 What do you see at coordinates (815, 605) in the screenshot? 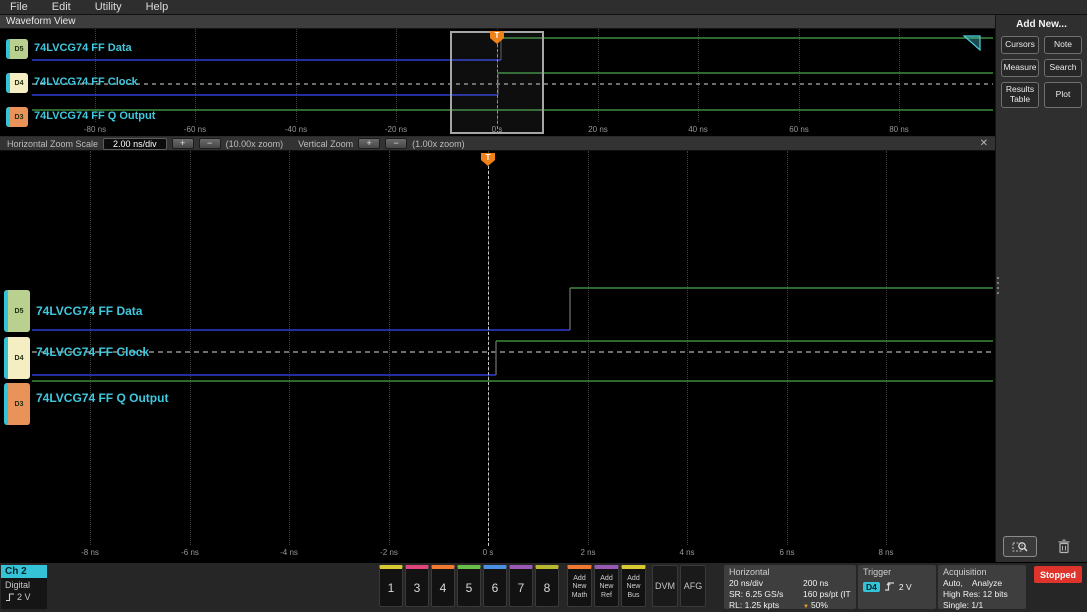
I see `horizontal-position: ▼ 50%` at bounding box center [815, 605].